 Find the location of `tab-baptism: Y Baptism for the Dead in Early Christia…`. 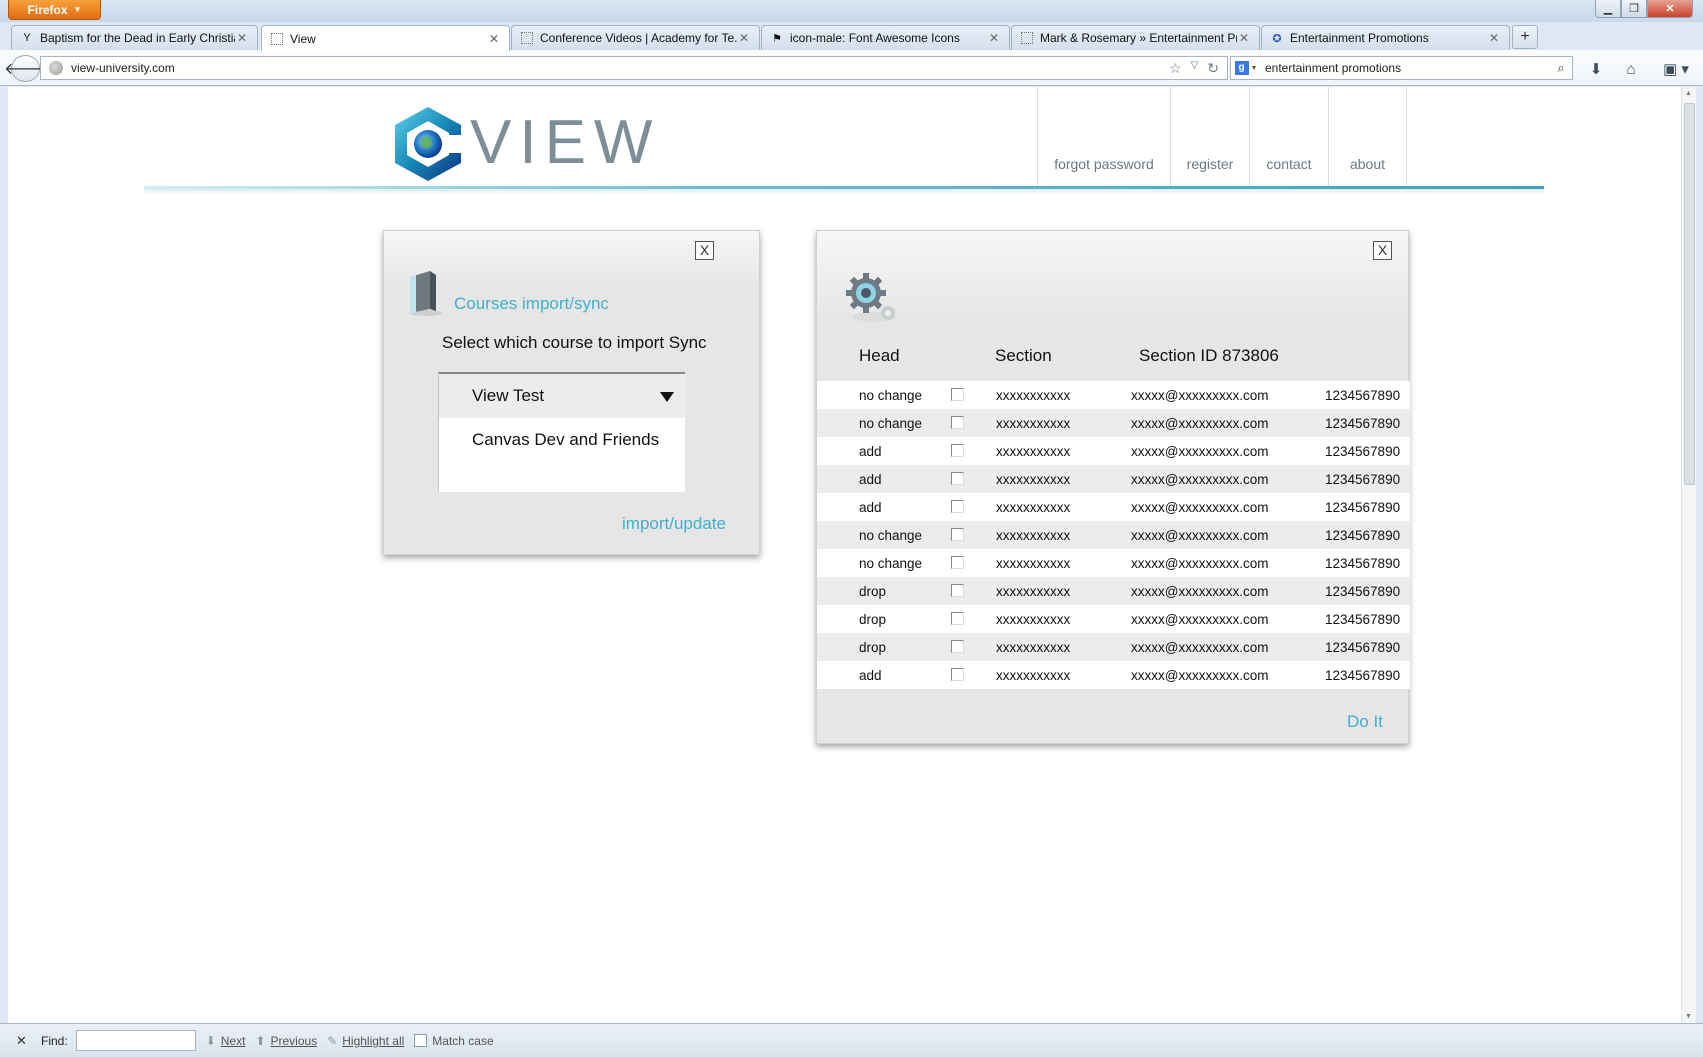

tab-baptism: Y Baptism for the Dead in Early Christia… is located at coordinates (134, 37).